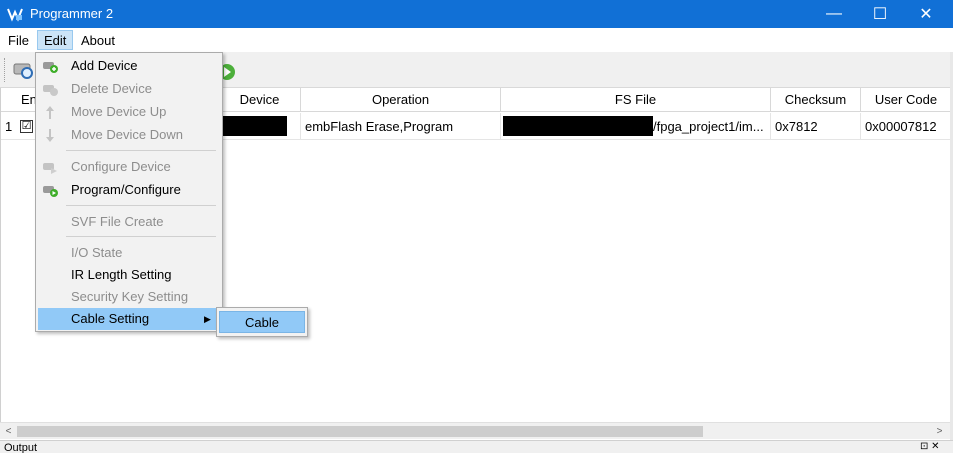 Image resolution: width=953 pixels, height=453 pixels. I want to click on maximize-icon: ☐, so click(880, 14).